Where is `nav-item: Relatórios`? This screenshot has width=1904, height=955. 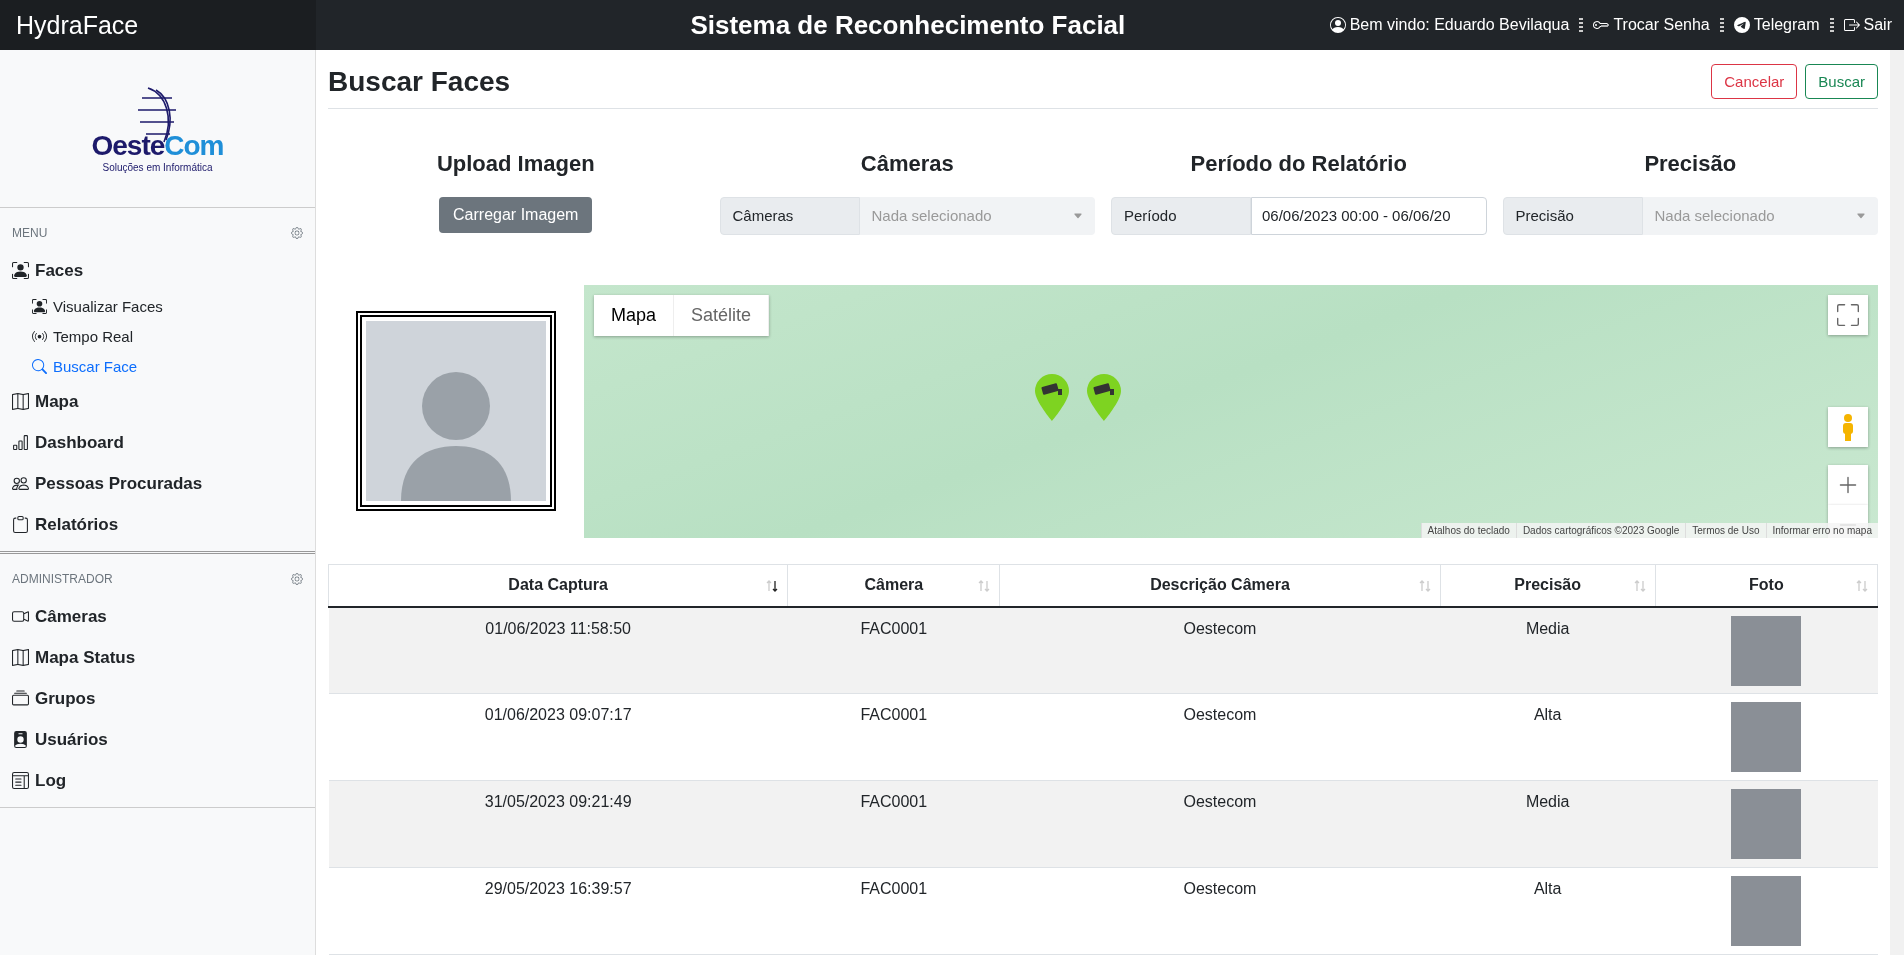 nav-item: Relatórios is located at coordinates (157, 524).